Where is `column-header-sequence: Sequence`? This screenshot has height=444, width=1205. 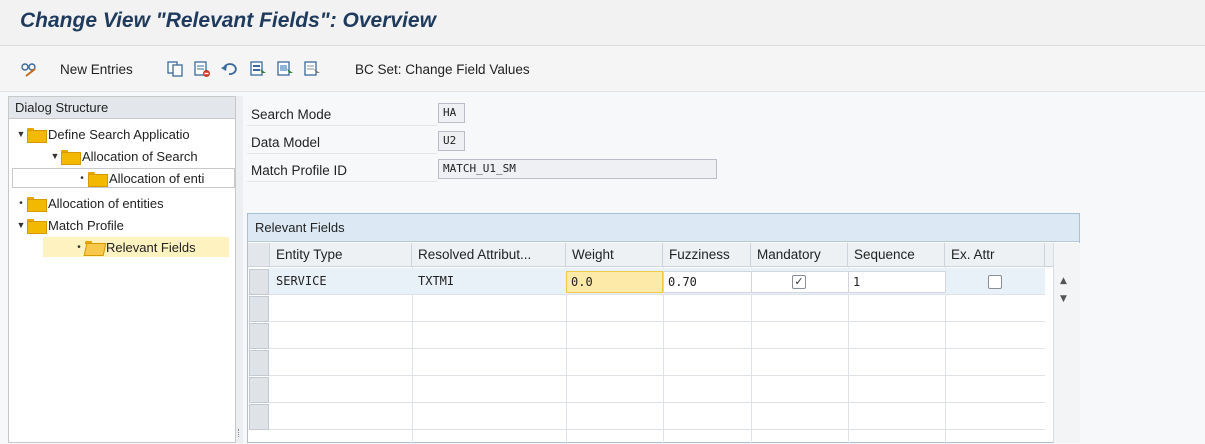 column-header-sequence: Sequence is located at coordinates (896, 255).